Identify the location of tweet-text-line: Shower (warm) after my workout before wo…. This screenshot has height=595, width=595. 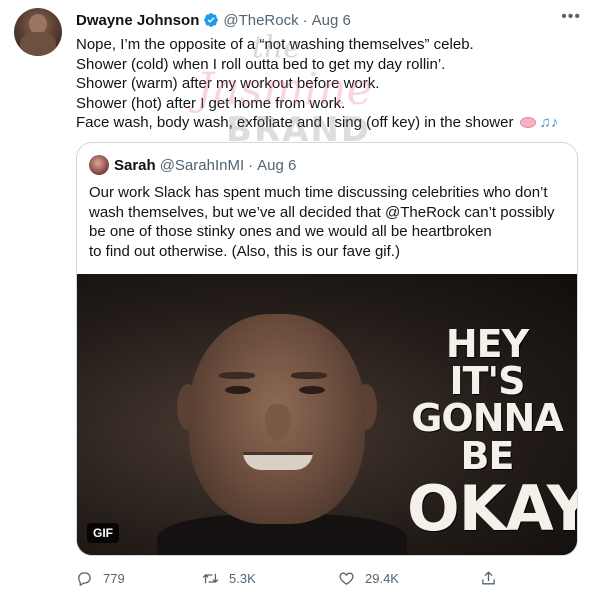
(228, 83).